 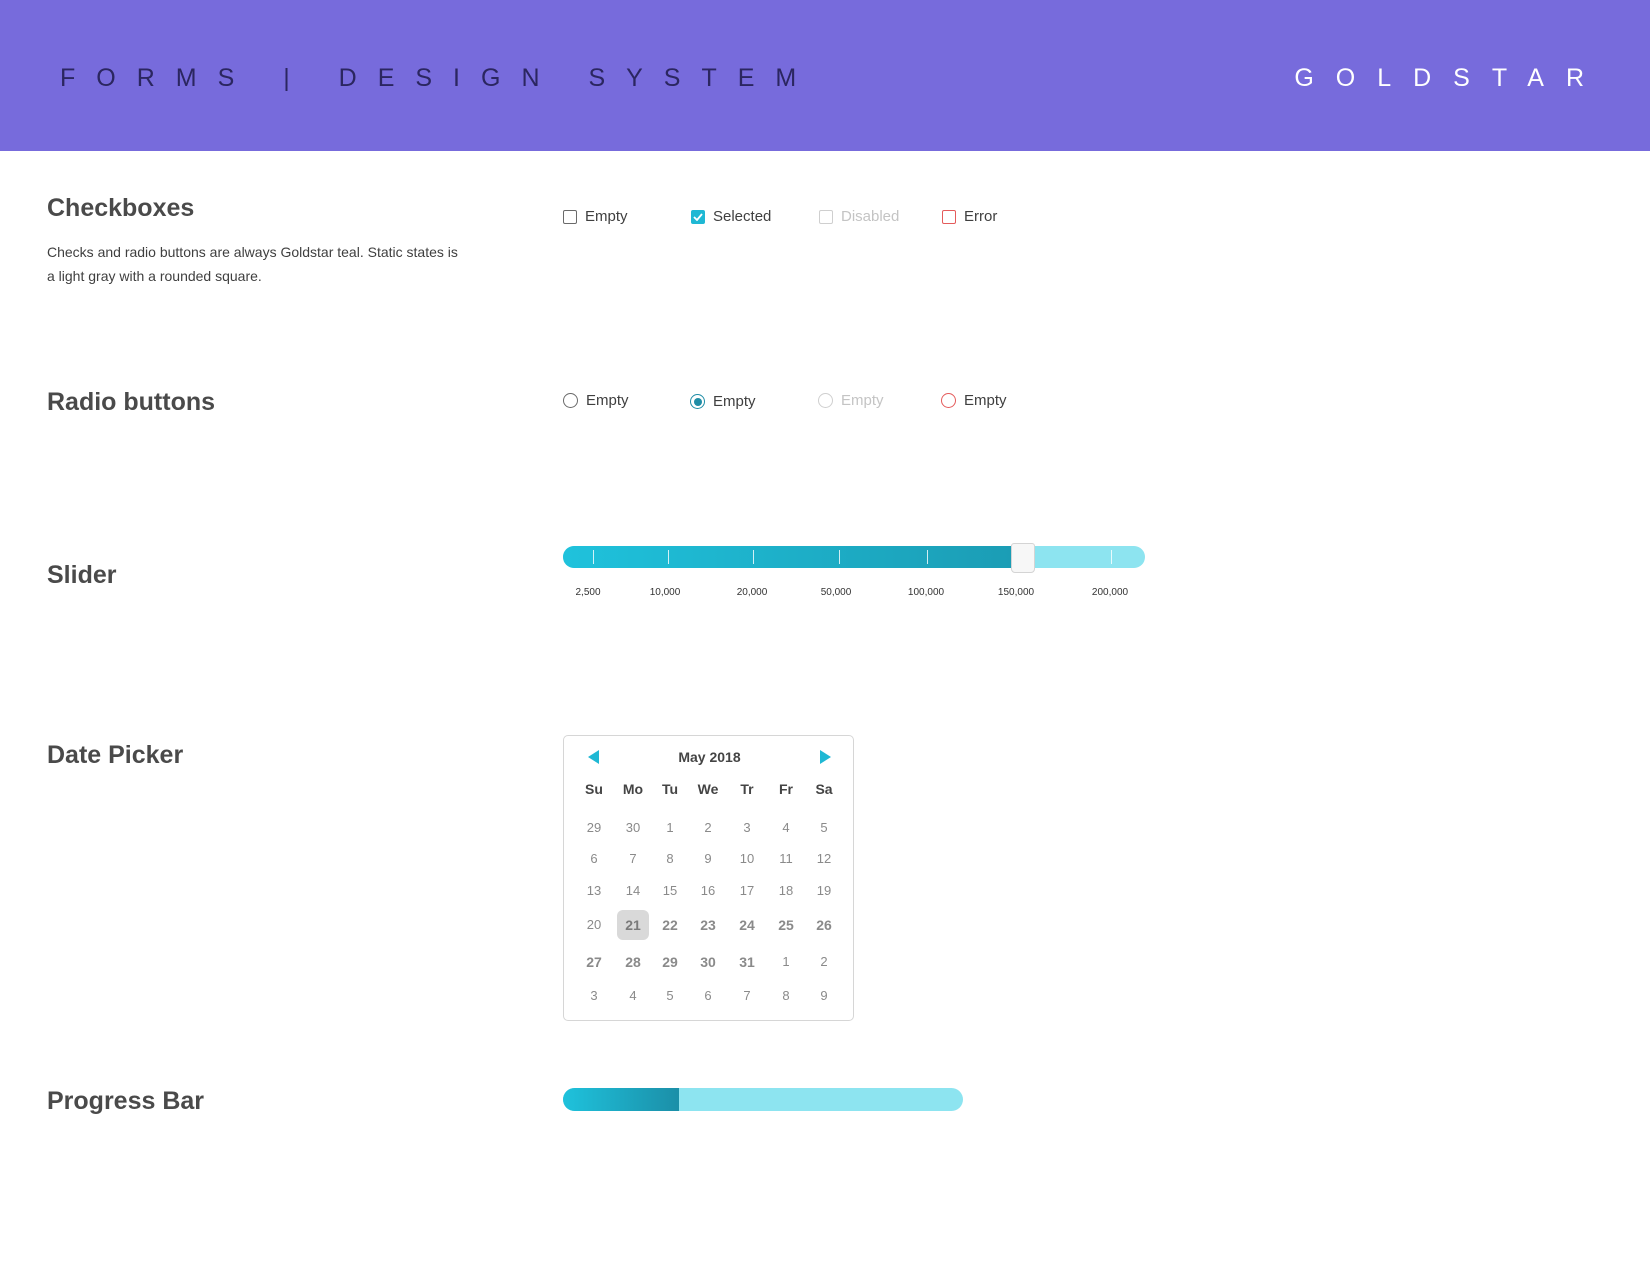 I want to click on checkmark-icon, so click(x=698, y=216).